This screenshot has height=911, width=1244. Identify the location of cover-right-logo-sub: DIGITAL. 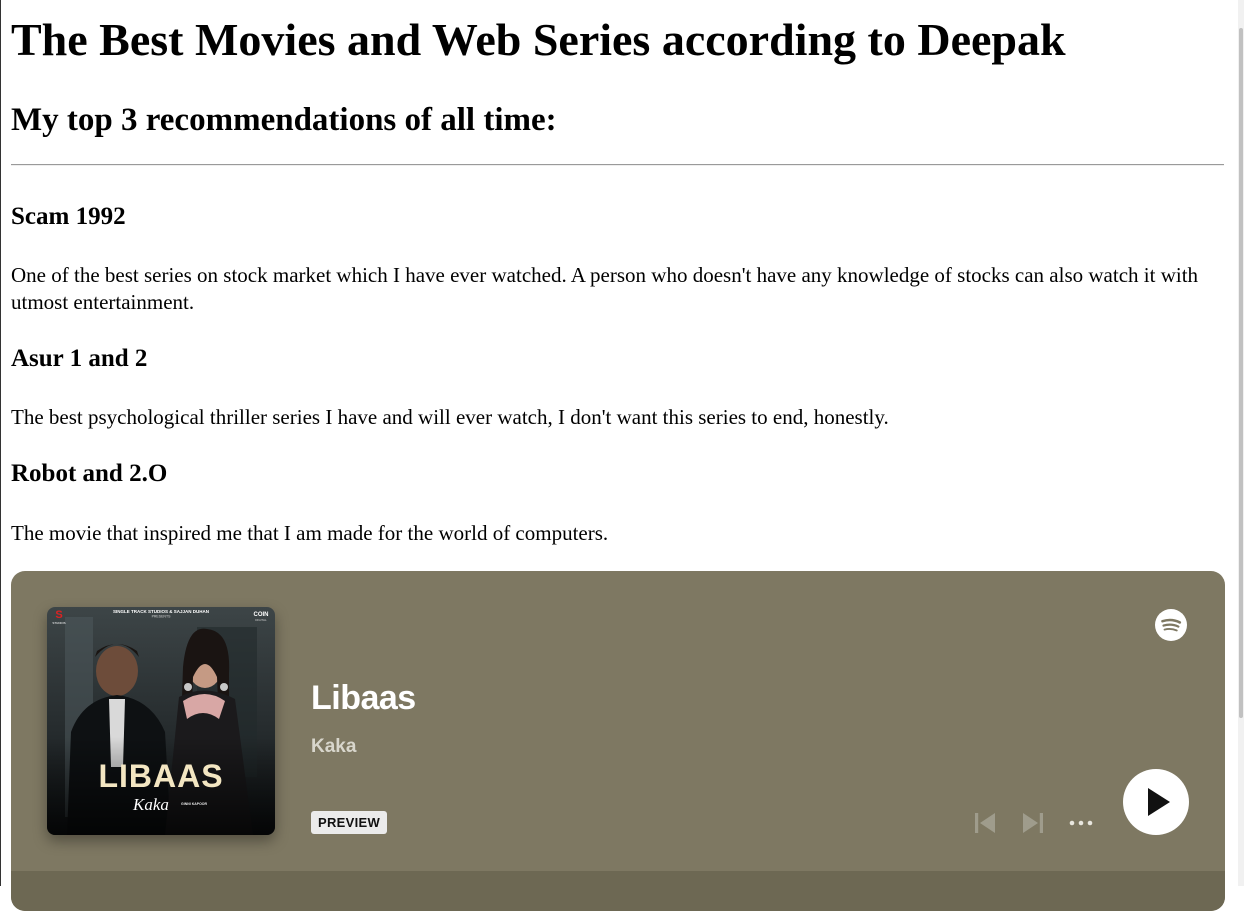
(261, 620).